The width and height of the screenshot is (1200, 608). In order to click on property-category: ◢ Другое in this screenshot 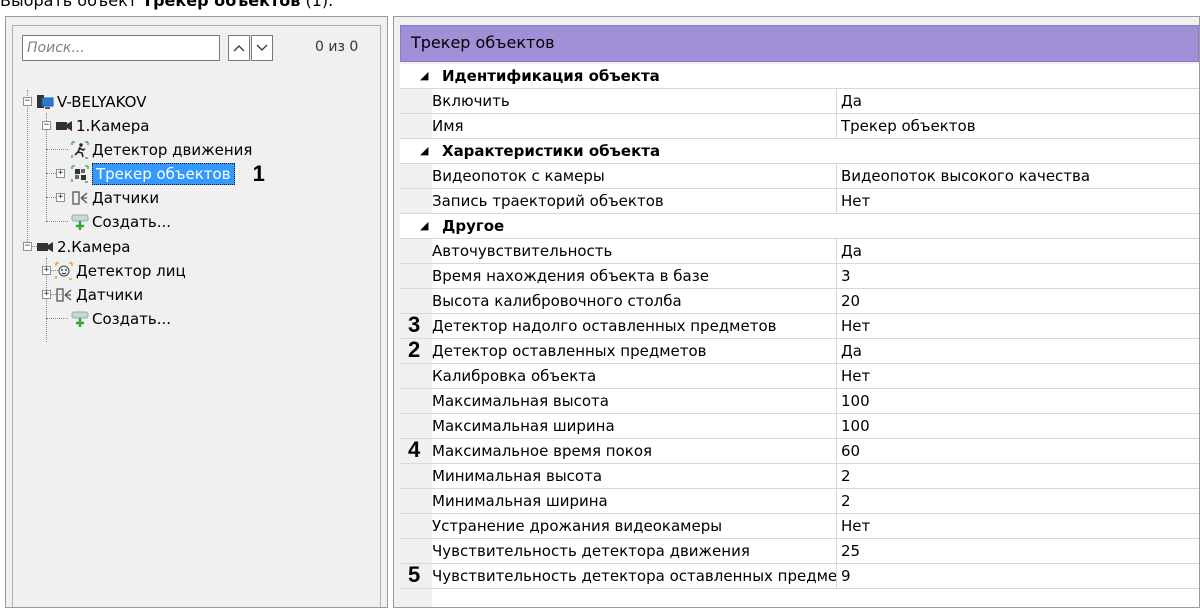, I will do `click(799, 226)`.